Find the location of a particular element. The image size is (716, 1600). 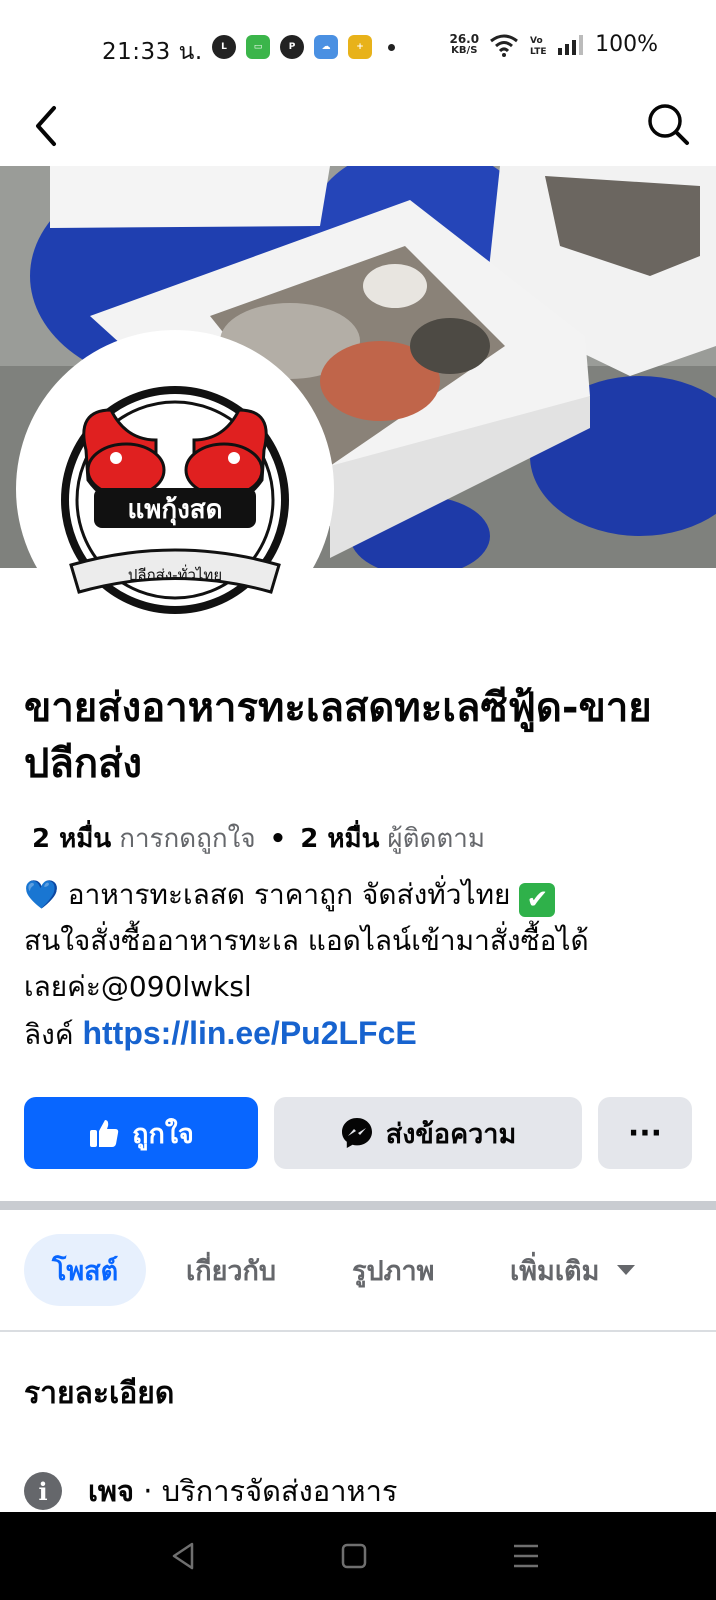

recent-apps-icon is located at coordinates (526, 1556).